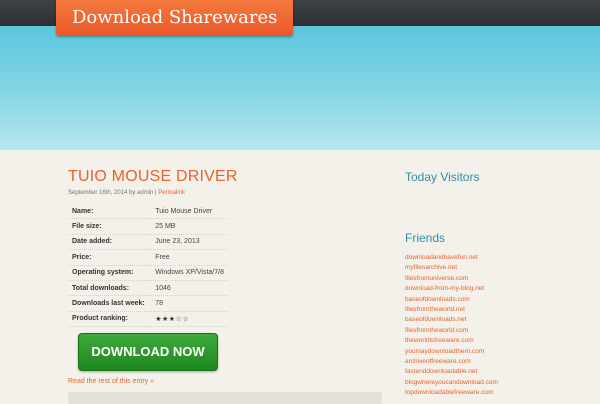 This screenshot has width=600, height=404. I want to click on table-row: Total downloads: 1046, so click(148, 288).